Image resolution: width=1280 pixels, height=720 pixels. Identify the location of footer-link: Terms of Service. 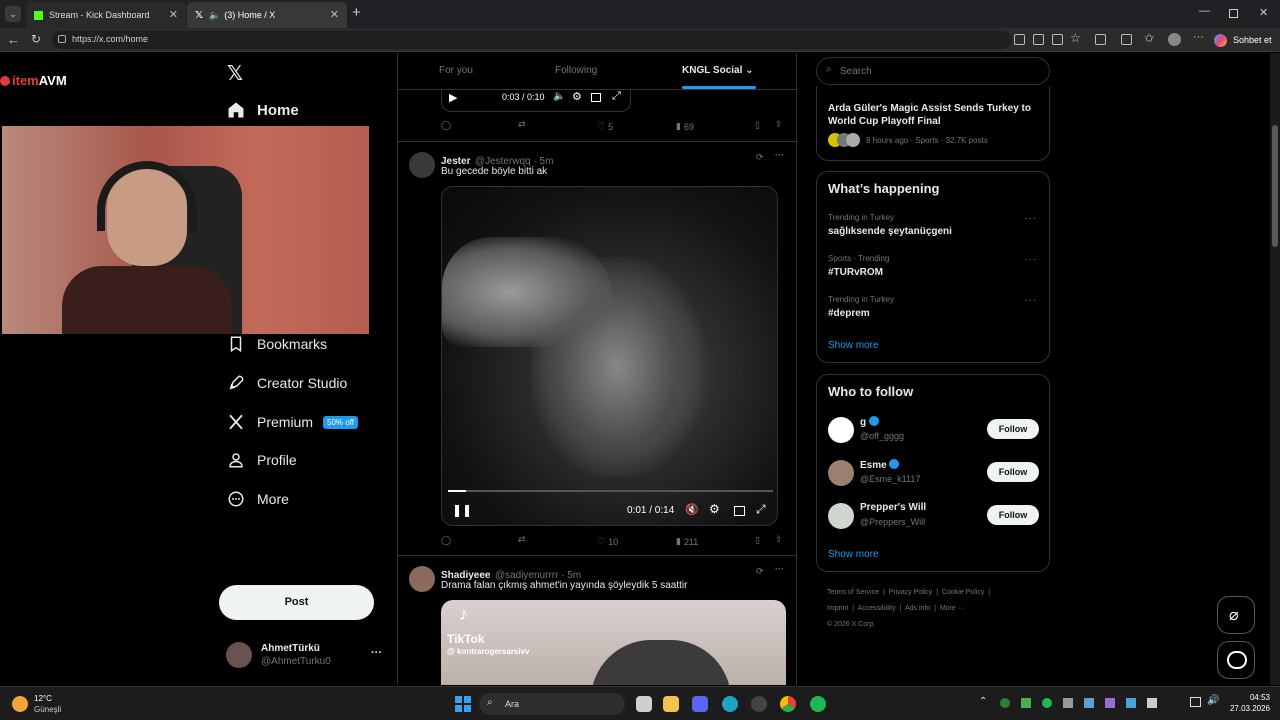
(853, 592).